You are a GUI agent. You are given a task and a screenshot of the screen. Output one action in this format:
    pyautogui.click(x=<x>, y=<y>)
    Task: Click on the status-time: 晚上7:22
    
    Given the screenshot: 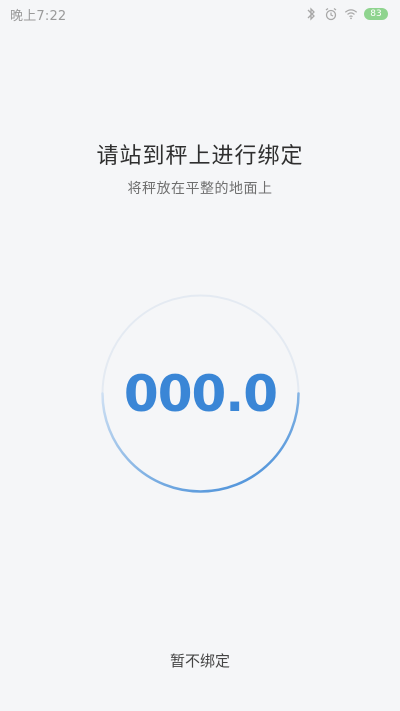 What is the action you would take?
    pyautogui.click(x=38, y=16)
    